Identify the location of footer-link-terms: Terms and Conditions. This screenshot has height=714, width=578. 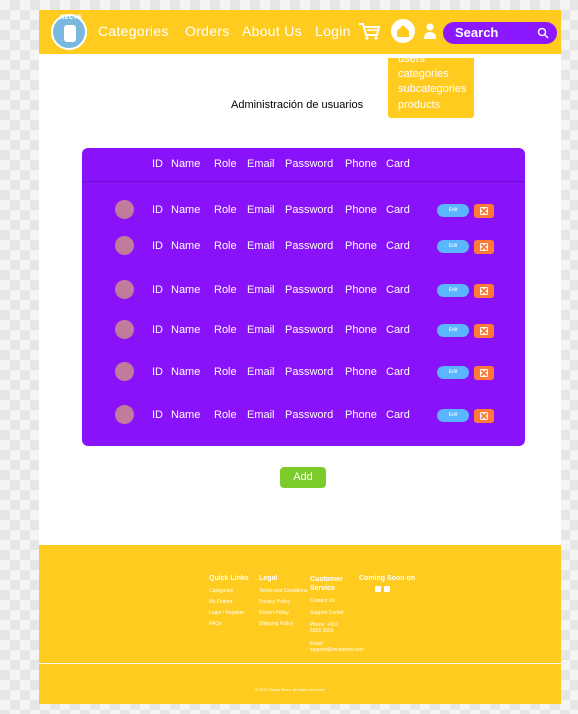
(283, 591).